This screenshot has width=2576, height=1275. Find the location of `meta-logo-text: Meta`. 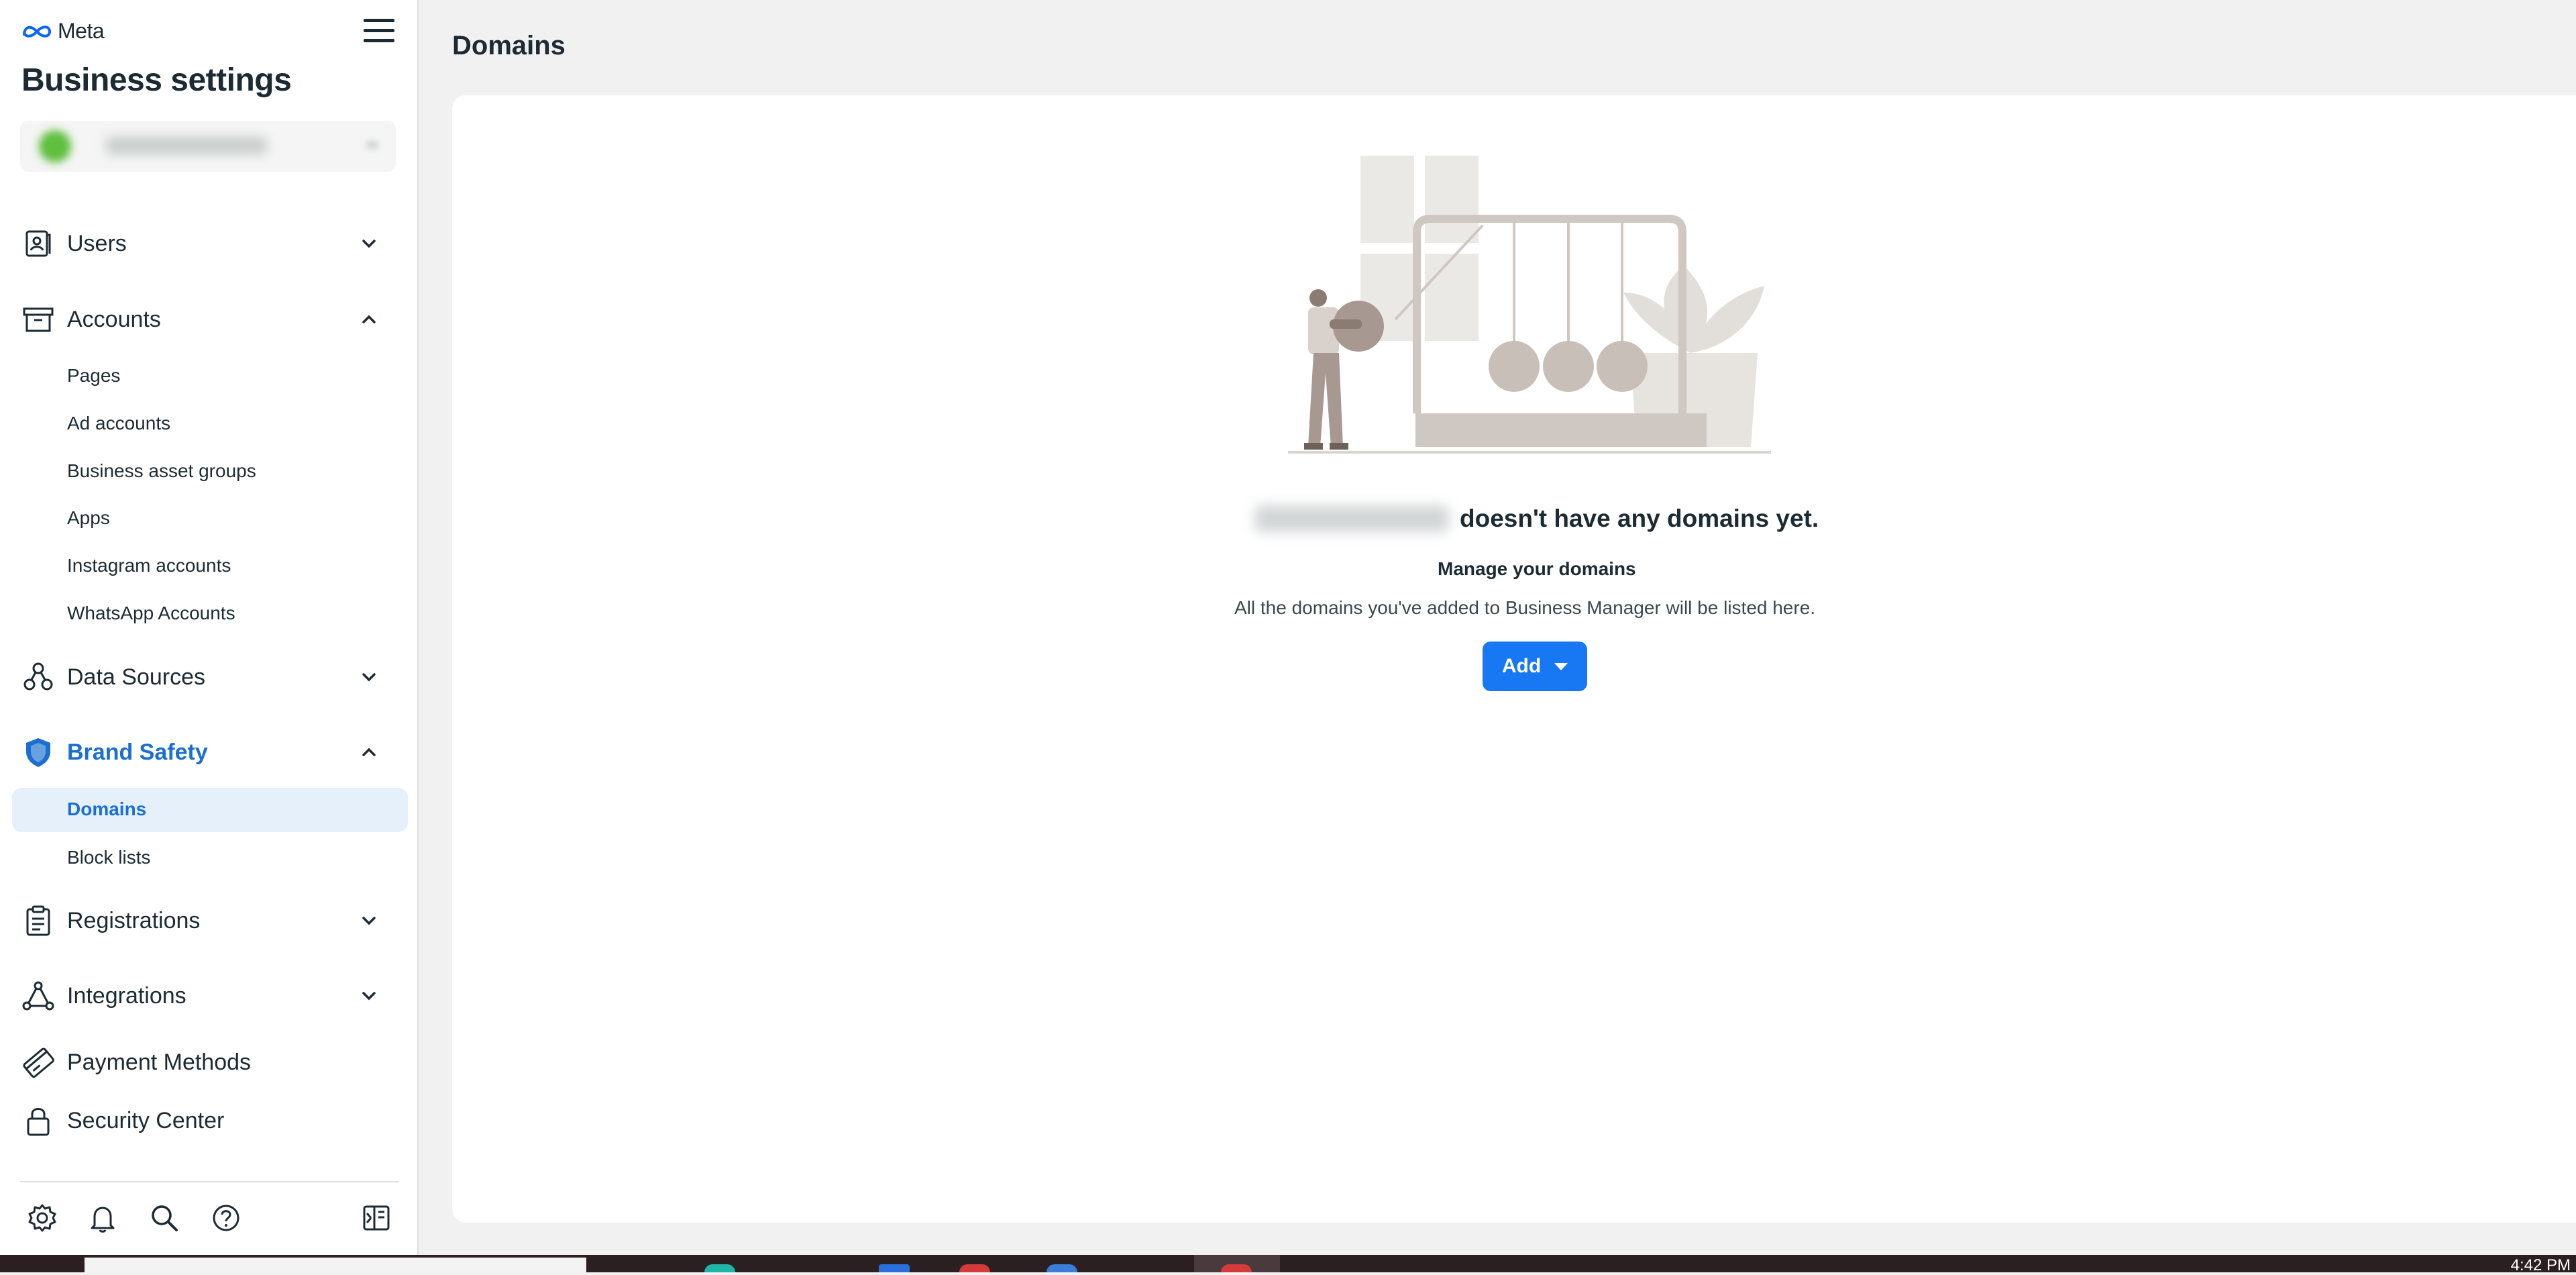

meta-logo-text: Meta is located at coordinates (81, 31).